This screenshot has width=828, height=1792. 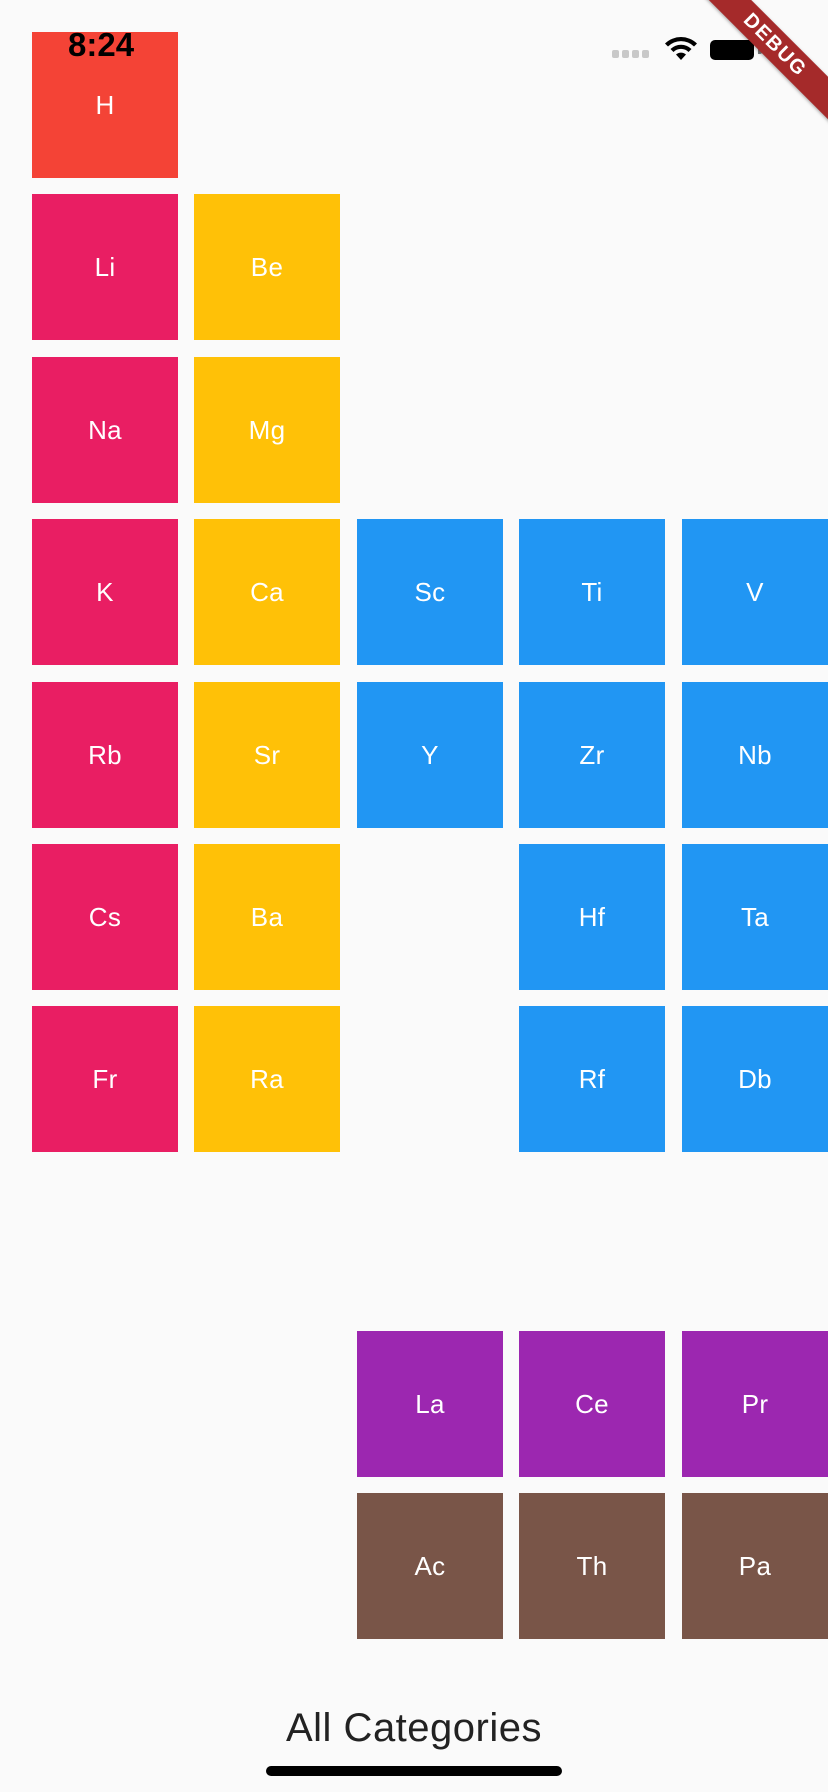 I want to click on element-tile-nb: Nb, so click(x=755, y=755).